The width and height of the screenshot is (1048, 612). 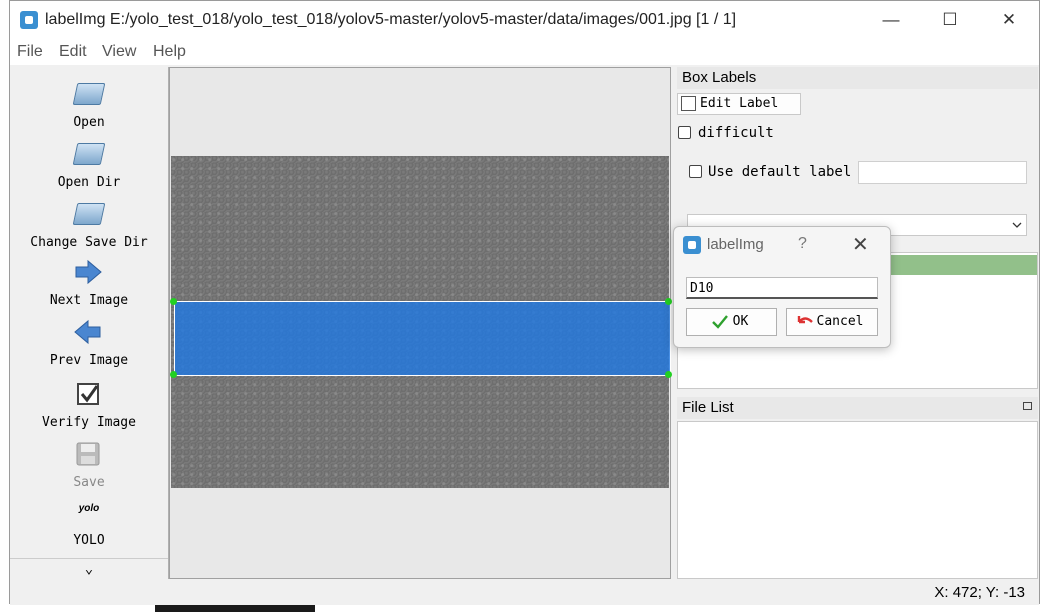 I want to click on file-list, so click(x=857, y=500).